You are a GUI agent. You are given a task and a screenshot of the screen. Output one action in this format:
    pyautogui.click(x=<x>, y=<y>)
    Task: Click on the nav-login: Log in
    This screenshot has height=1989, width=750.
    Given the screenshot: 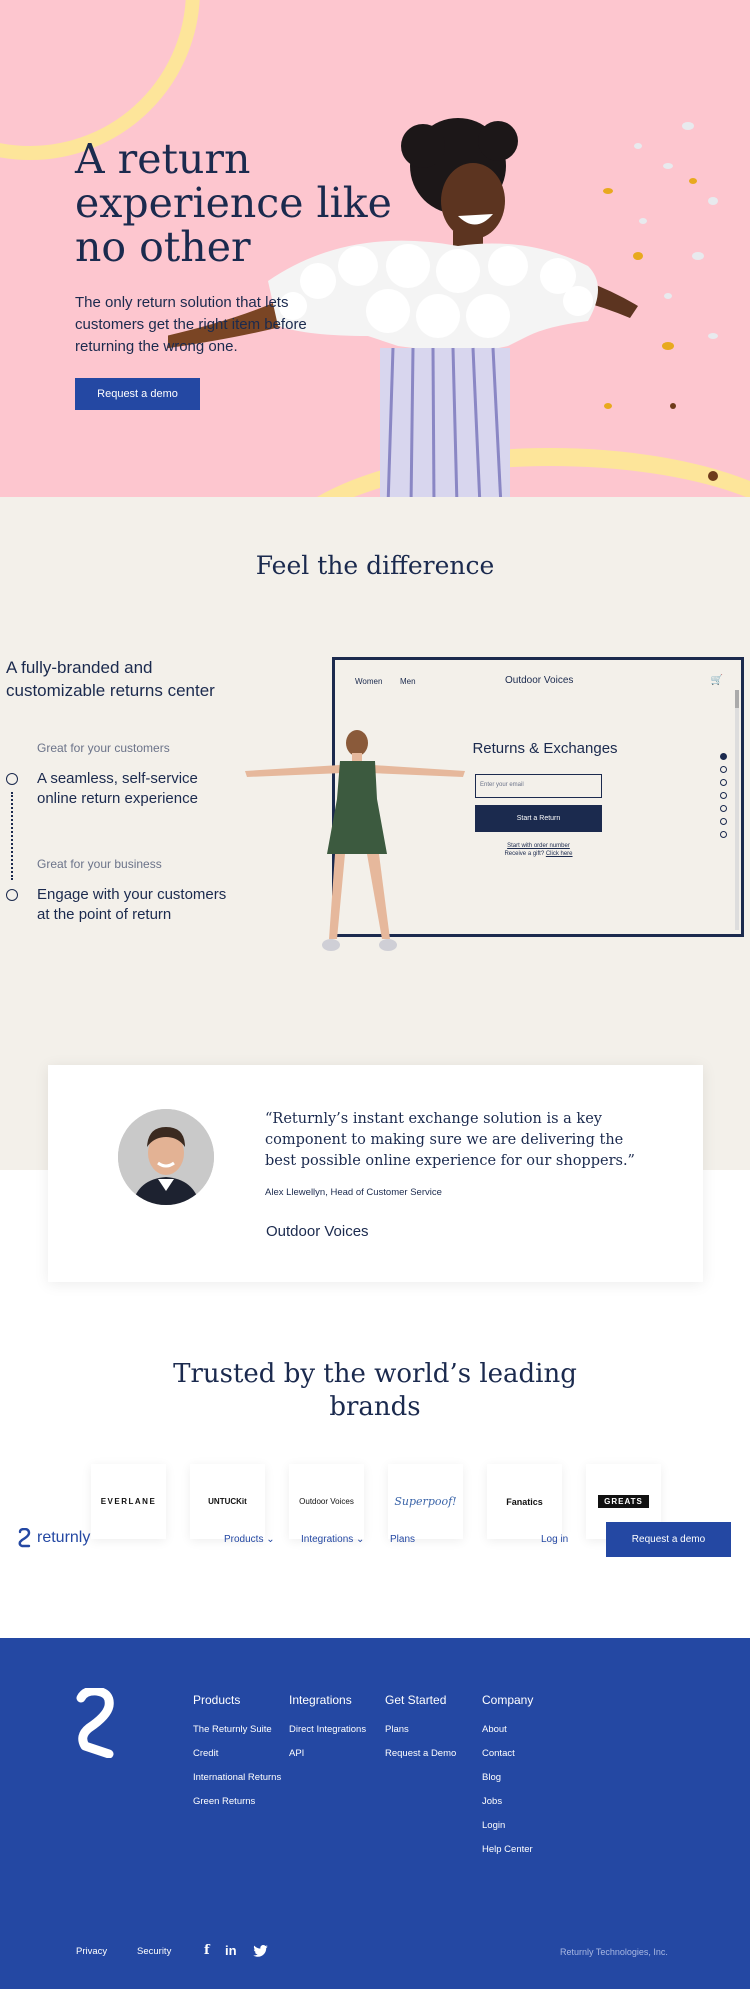 What is the action you would take?
    pyautogui.click(x=554, y=1539)
    